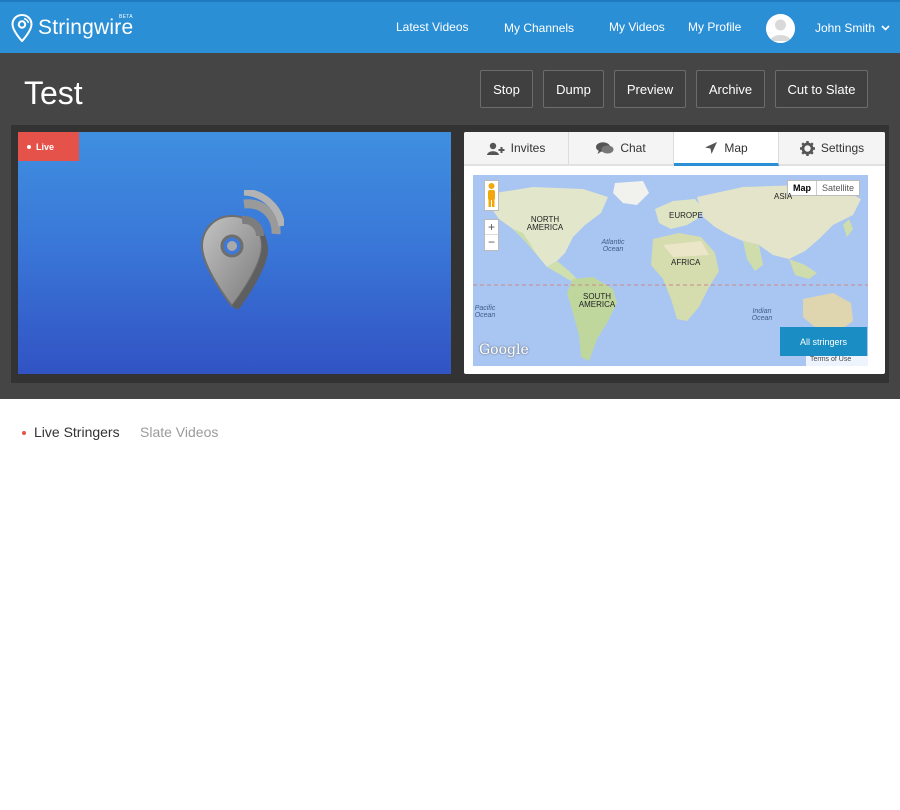  I want to click on nav-link-latest-videos: Latest Videos, so click(432, 27).